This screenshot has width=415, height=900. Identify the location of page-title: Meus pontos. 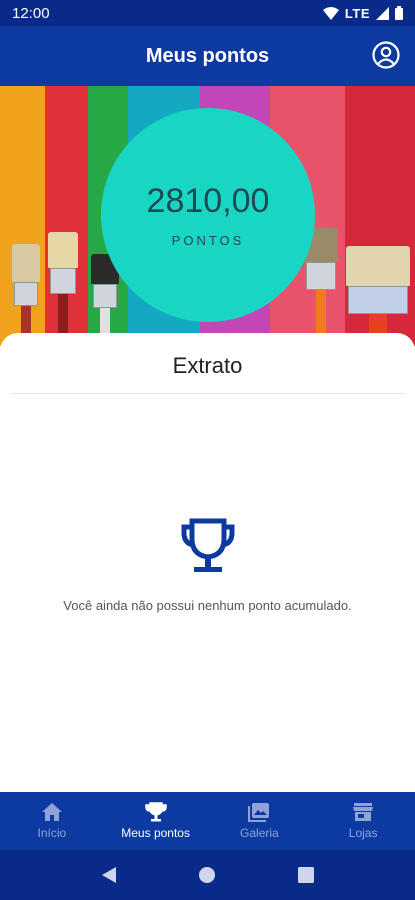
(207, 55).